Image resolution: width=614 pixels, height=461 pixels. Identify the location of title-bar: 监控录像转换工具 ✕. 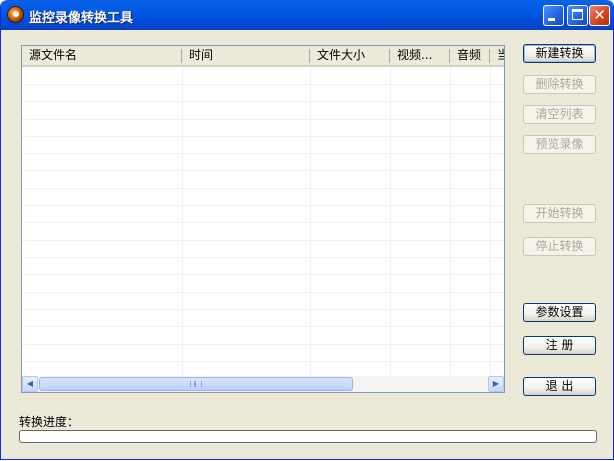
(307, 15).